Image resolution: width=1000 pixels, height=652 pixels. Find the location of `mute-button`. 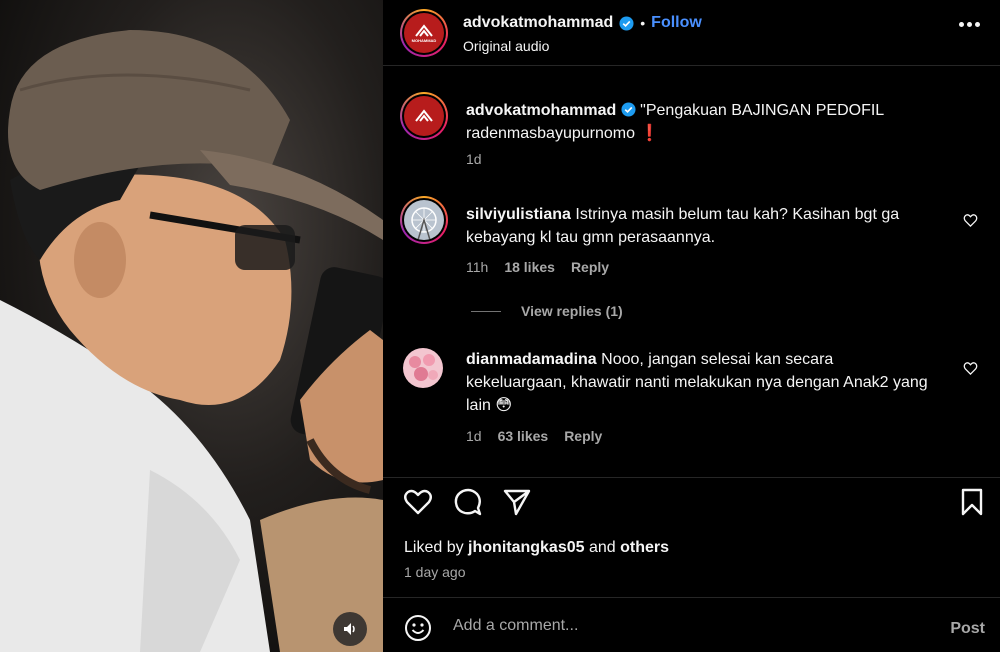

mute-button is located at coordinates (350, 629).